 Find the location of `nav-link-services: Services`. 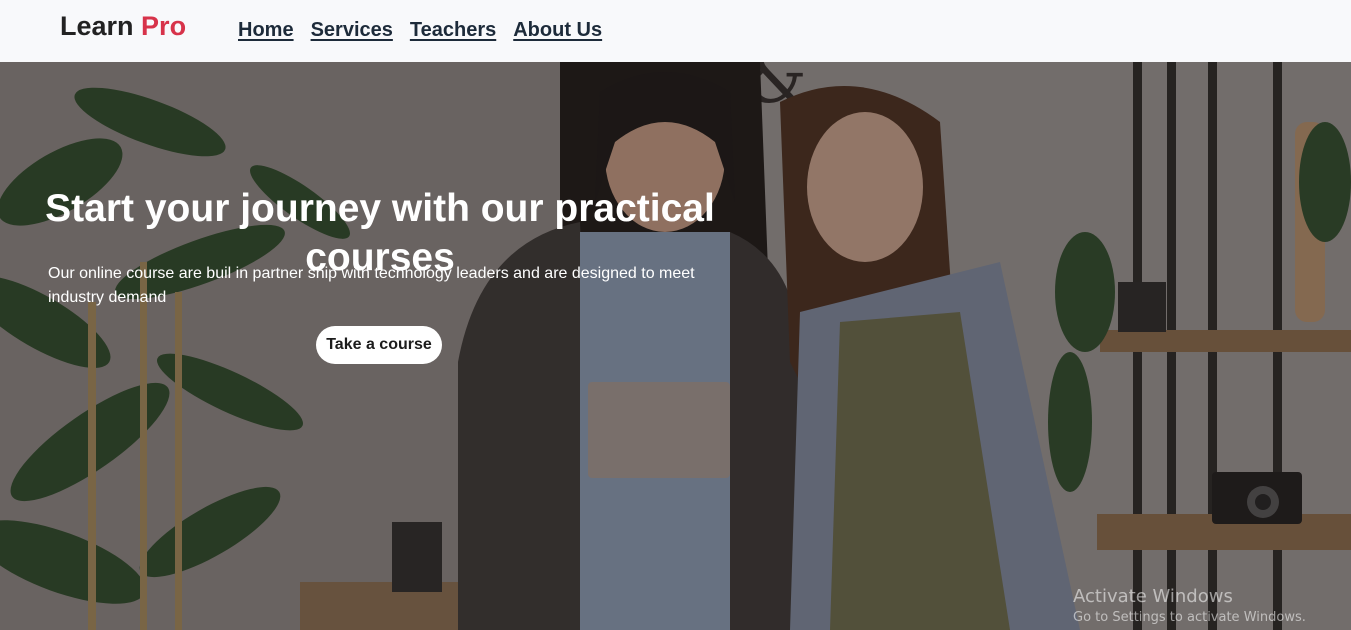

nav-link-services: Services is located at coordinates (352, 30).